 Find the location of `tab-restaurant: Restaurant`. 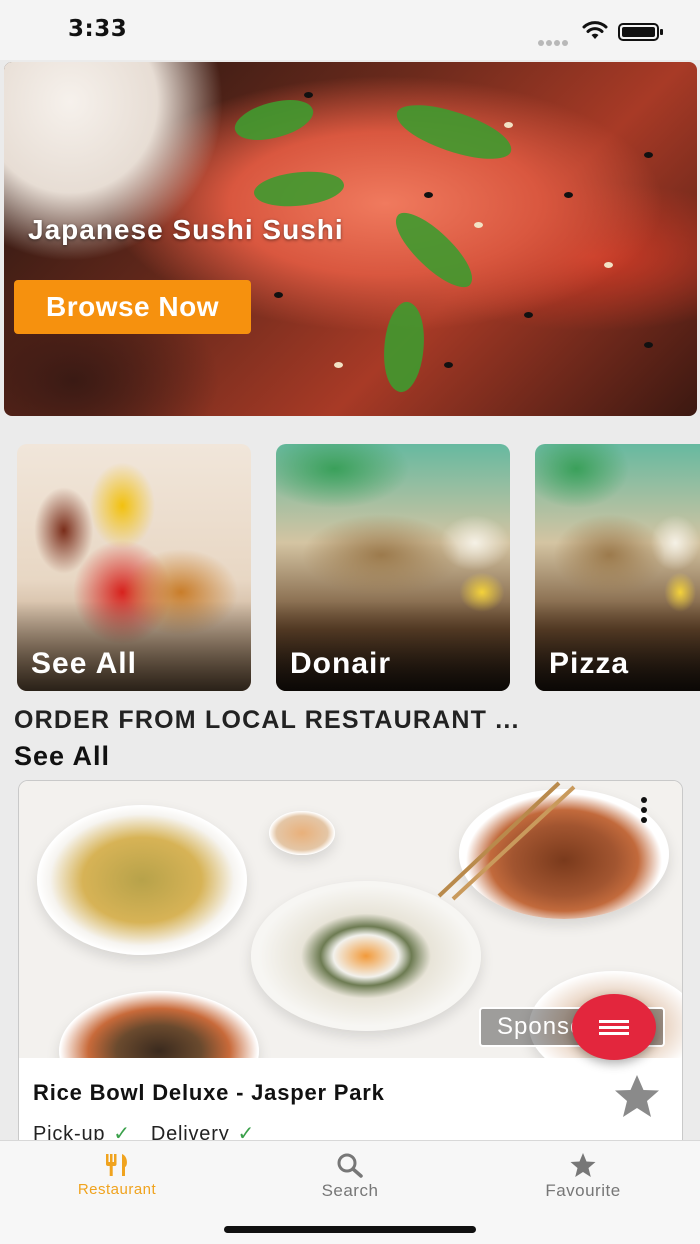

tab-restaurant: Restaurant is located at coordinates (117, 1174).